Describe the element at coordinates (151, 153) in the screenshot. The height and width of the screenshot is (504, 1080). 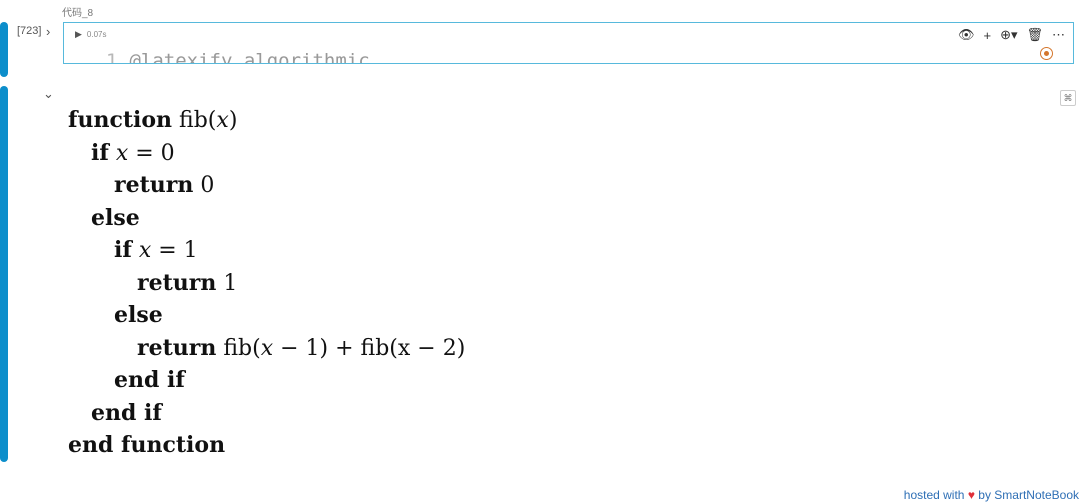
I see `algorithm-expression: = 0` at that location.